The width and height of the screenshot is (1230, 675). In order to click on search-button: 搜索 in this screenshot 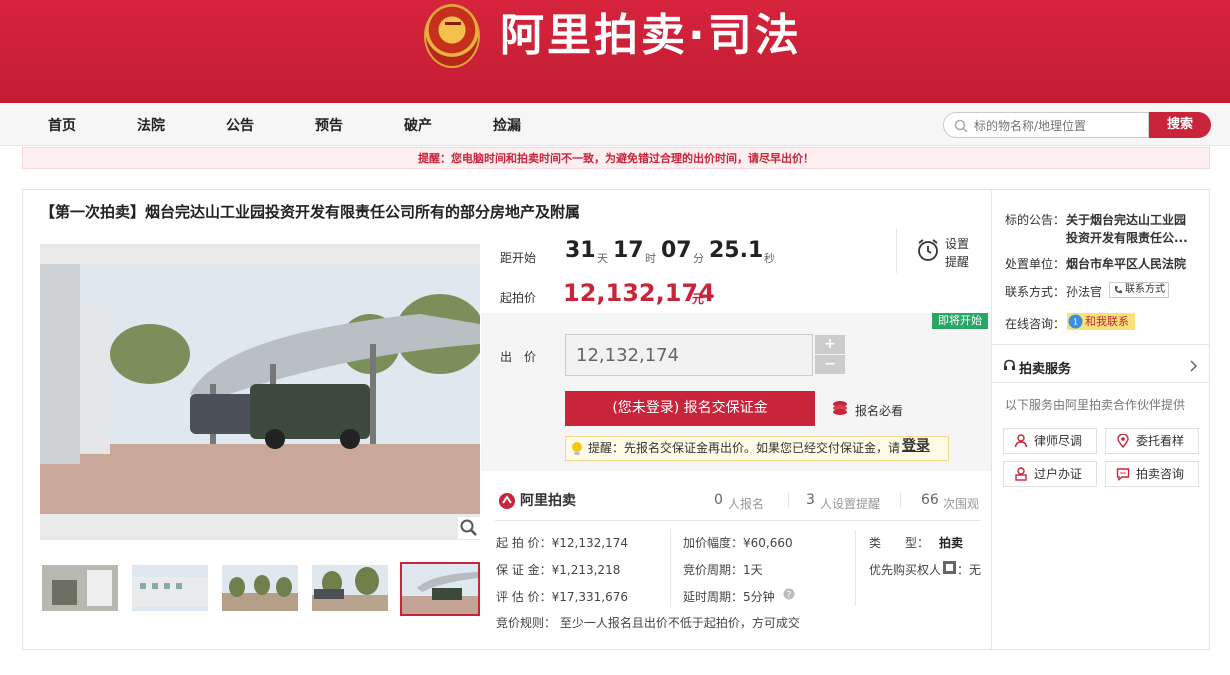, I will do `click(1180, 125)`.